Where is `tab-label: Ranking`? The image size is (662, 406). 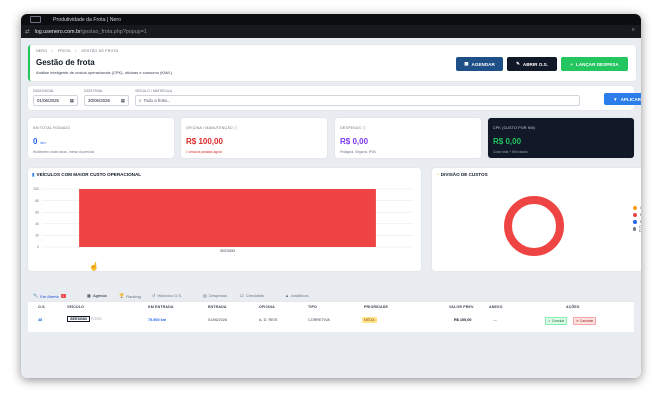
tab-label: Ranking is located at coordinates (133, 296).